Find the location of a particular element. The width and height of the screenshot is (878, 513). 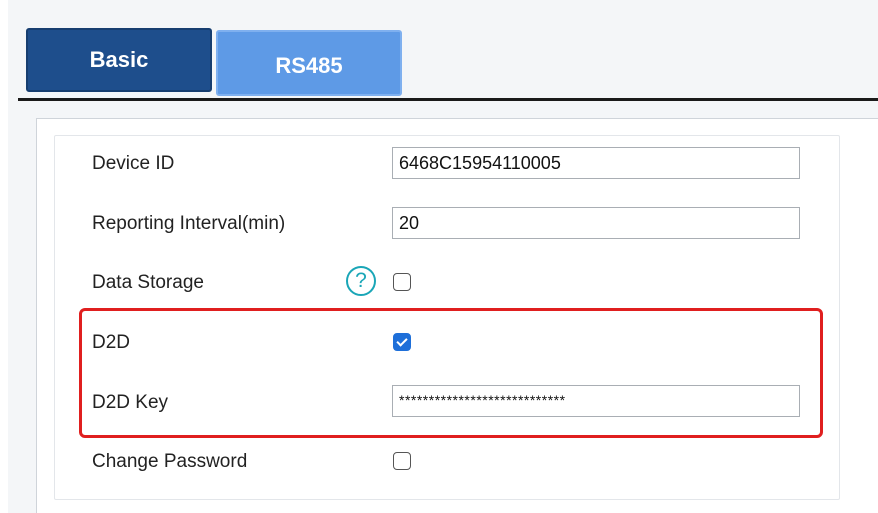

reporting-interval-label: Reporting Interval(min) is located at coordinates (189, 223).